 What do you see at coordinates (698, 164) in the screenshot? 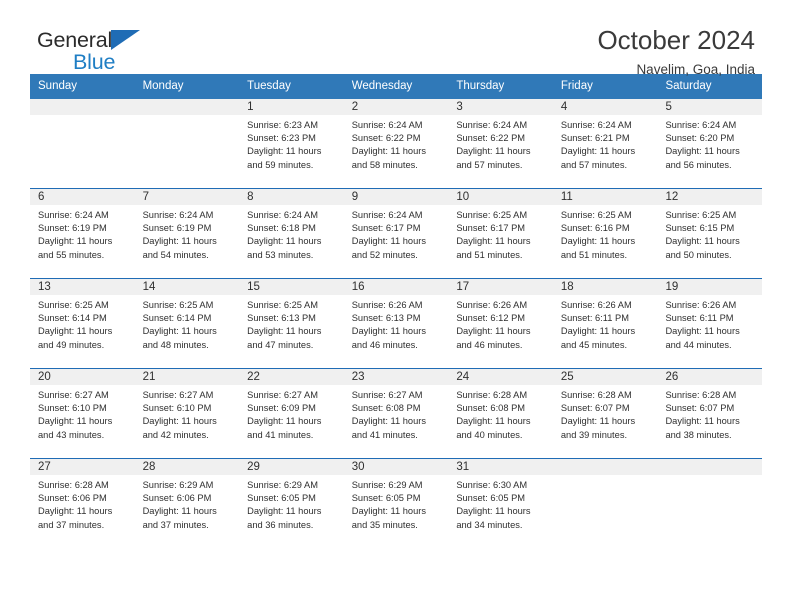
I see `daylight-duration-line2: and 56 minutes.` at bounding box center [698, 164].